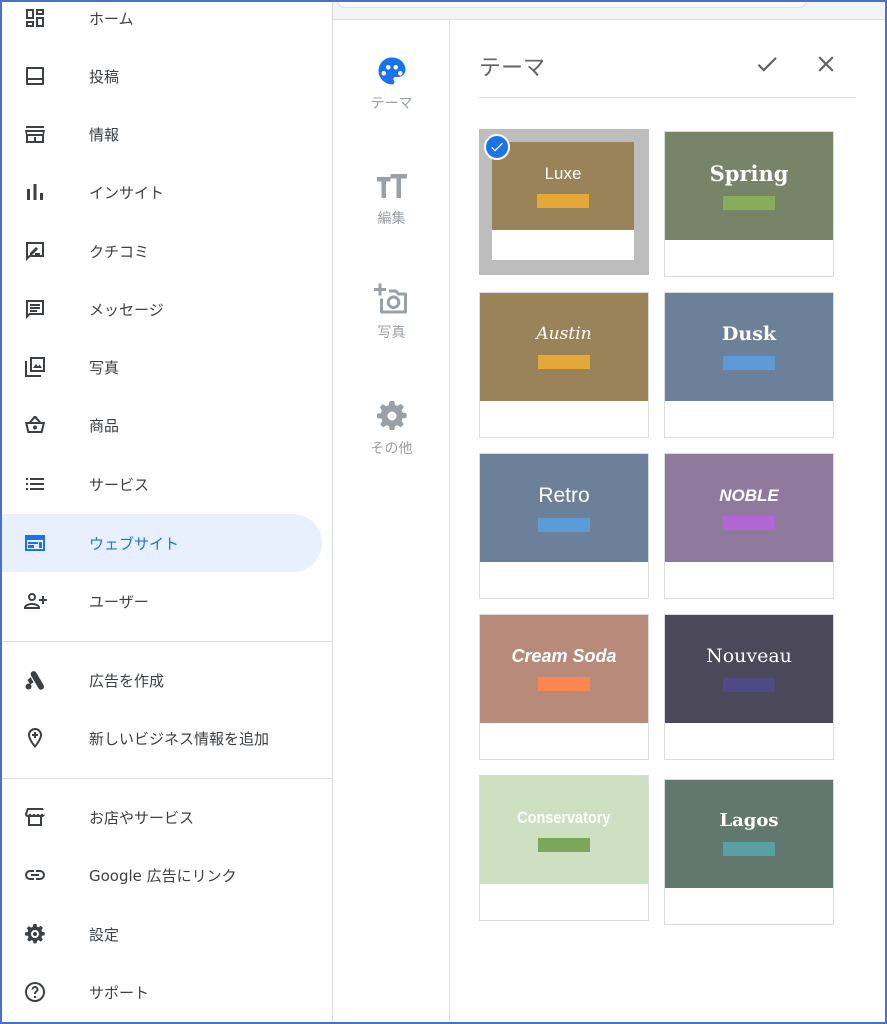 The width and height of the screenshot is (887, 1024). What do you see at coordinates (749, 834) in the screenshot?
I see `theme-hero: Lagos` at bounding box center [749, 834].